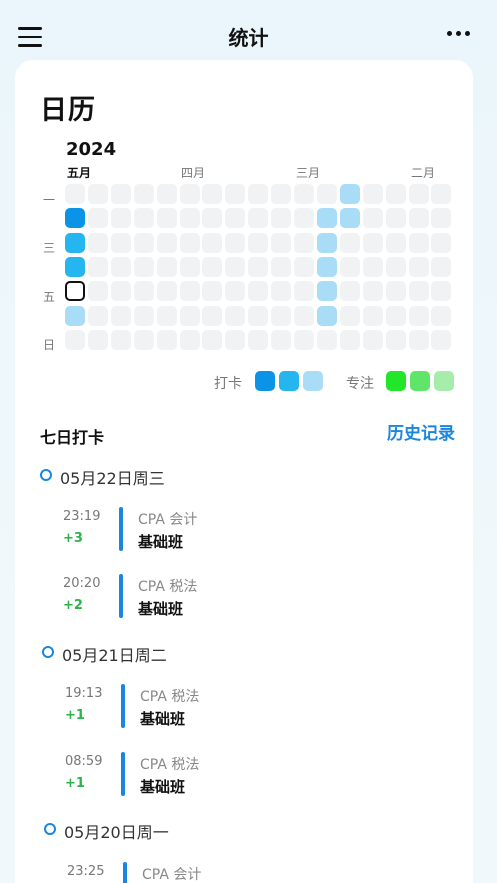 This screenshot has height=883, width=497. What do you see at coordinates (213, 597) in the screenshot?
I see `checkin-entry: 20:20 +2 CPA 税法 基础班` at bounding box center [213, 597].